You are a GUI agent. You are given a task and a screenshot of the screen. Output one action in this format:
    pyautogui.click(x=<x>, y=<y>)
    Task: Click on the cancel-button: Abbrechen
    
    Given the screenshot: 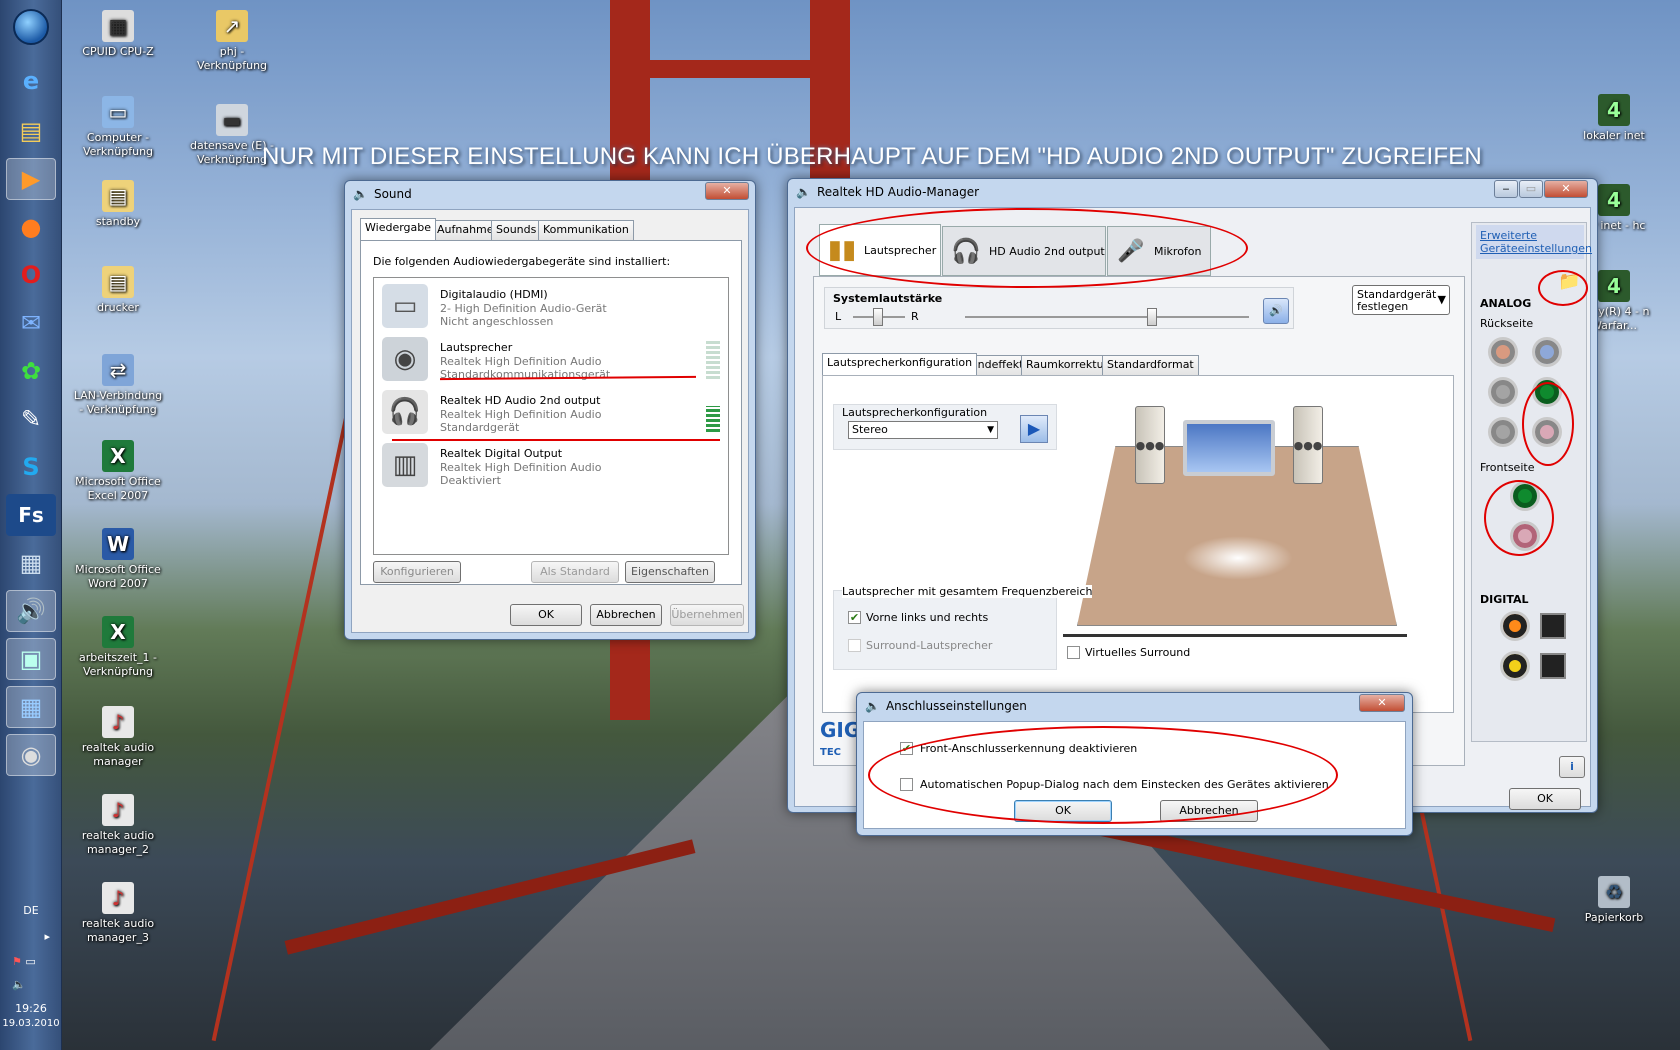 What is the action you would take?
    pyautogui.click(x=626, y=615)
    